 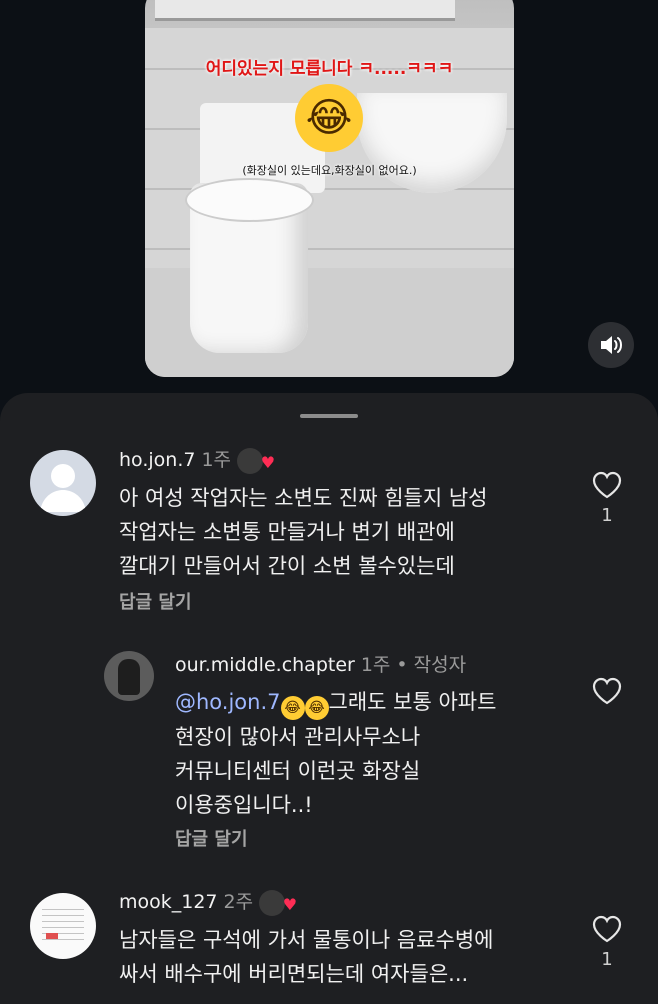 What do you see at coordinates (249, 200) in the screenshot?
I see `toilet-seat` at bounding box center [249, 200].